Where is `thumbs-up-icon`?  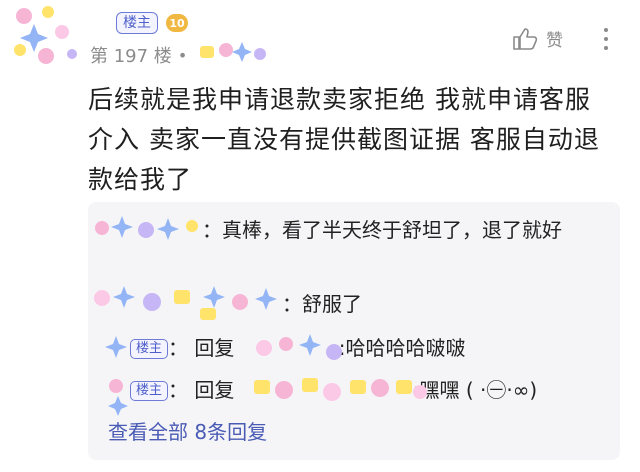 thumbs-up-icon is located at coordinates (525, 38).